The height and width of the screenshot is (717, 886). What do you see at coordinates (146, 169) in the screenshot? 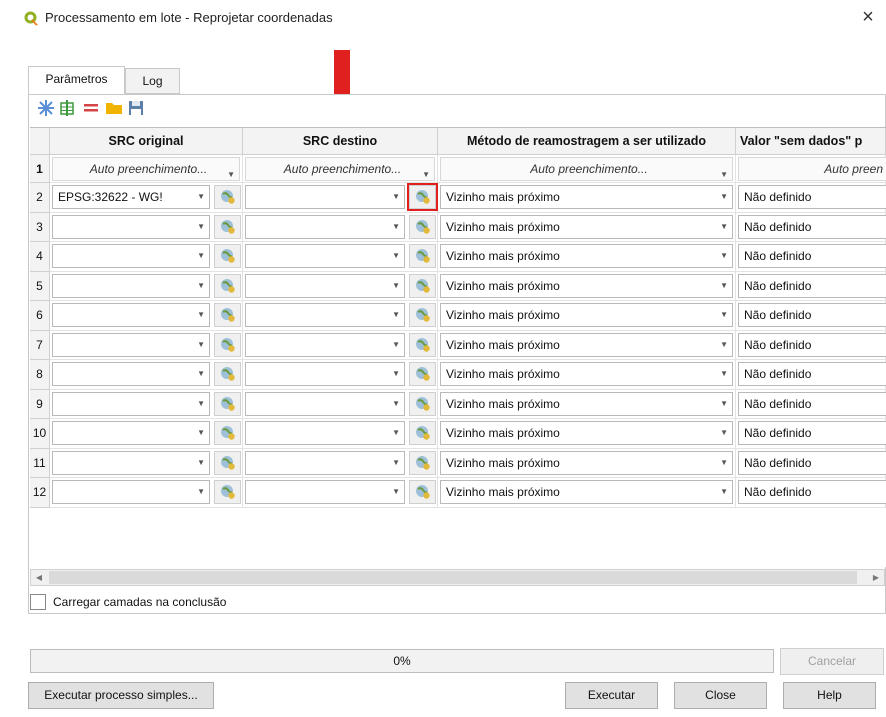
I see `autofill-src-original-combo: Auto preenchimento... ▼` at bounding box center [146, 169].